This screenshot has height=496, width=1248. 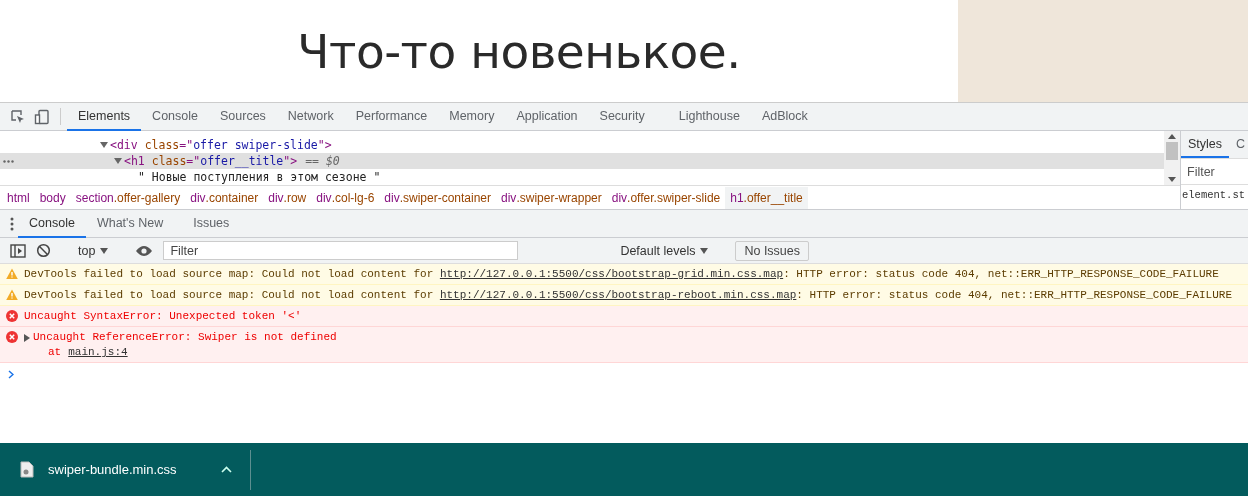 What do you see at coordinates (618, 295) in the screenshot?
I see `source-link: http://127.0.0.1:5500/css/bootstrap-reboot.min.css.map` at bounding box center [618, 295].